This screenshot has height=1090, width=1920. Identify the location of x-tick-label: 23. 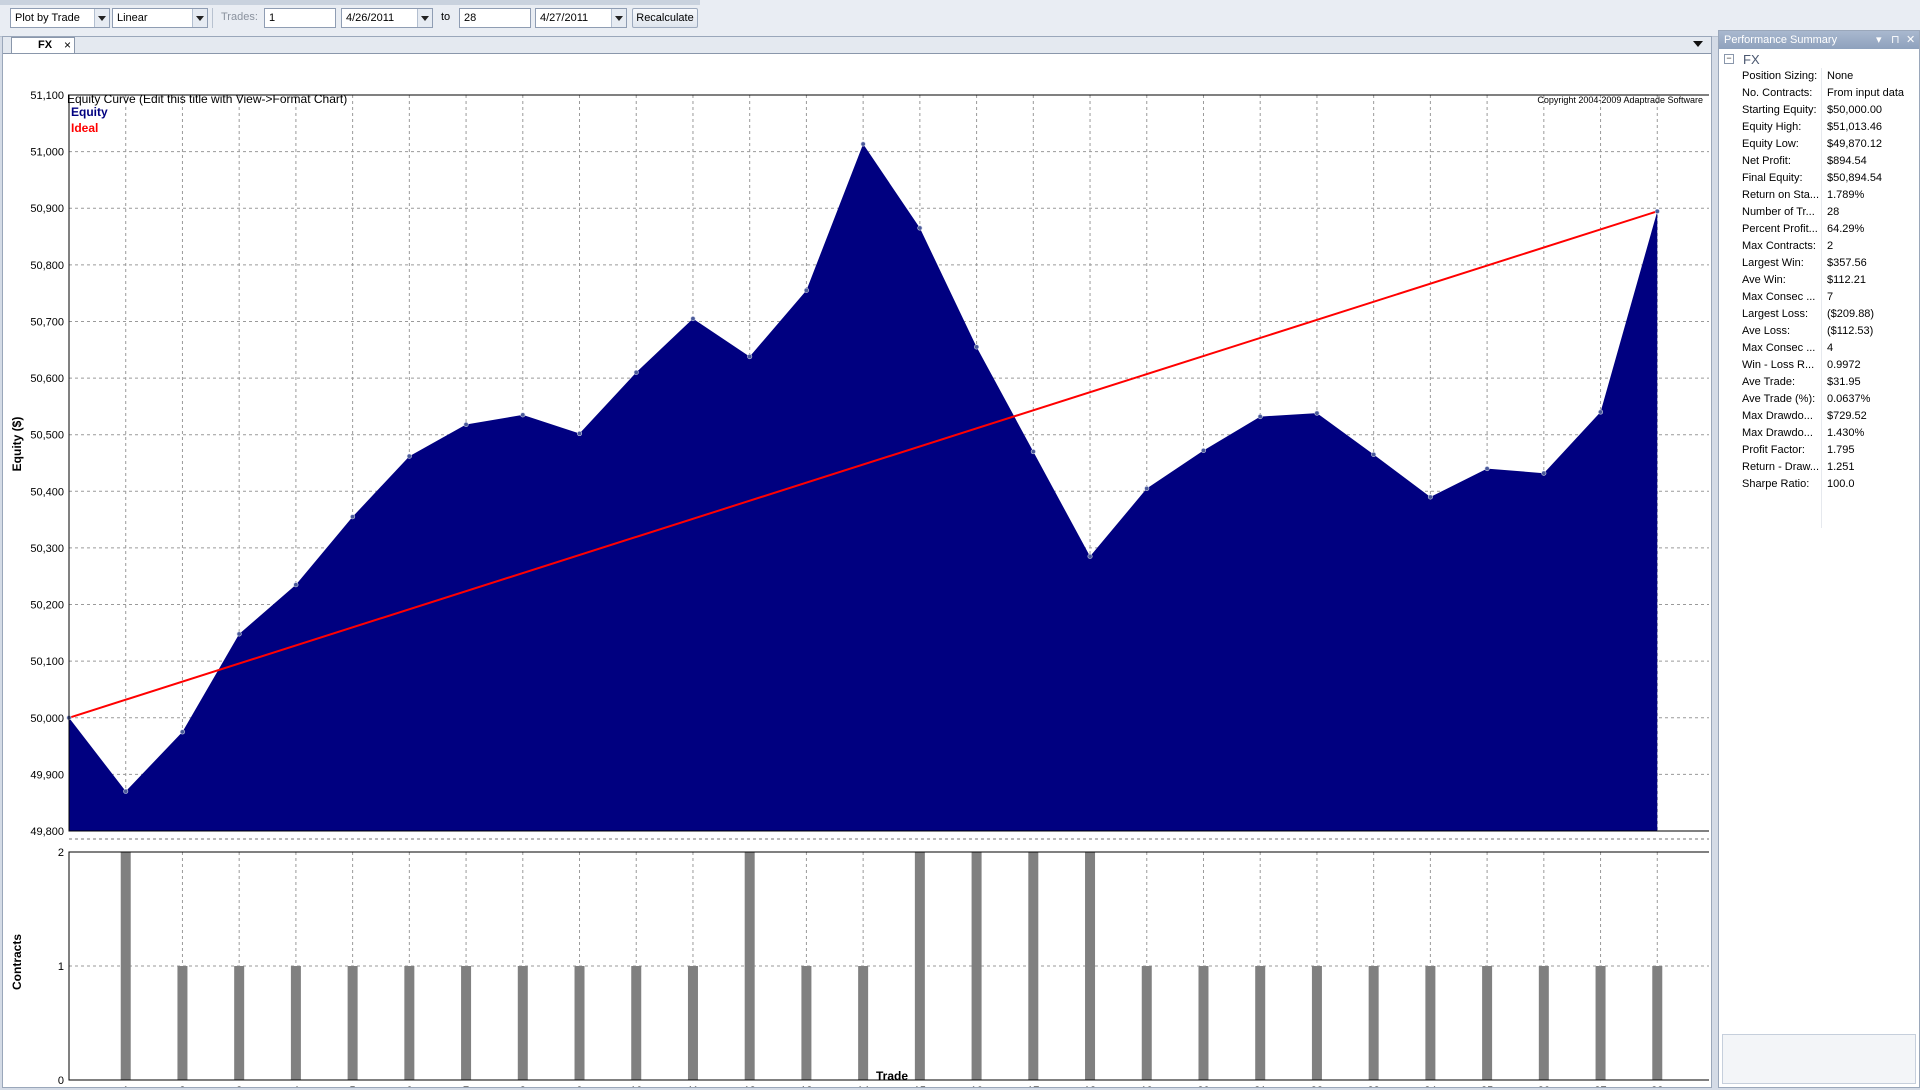
(1374, 1086).